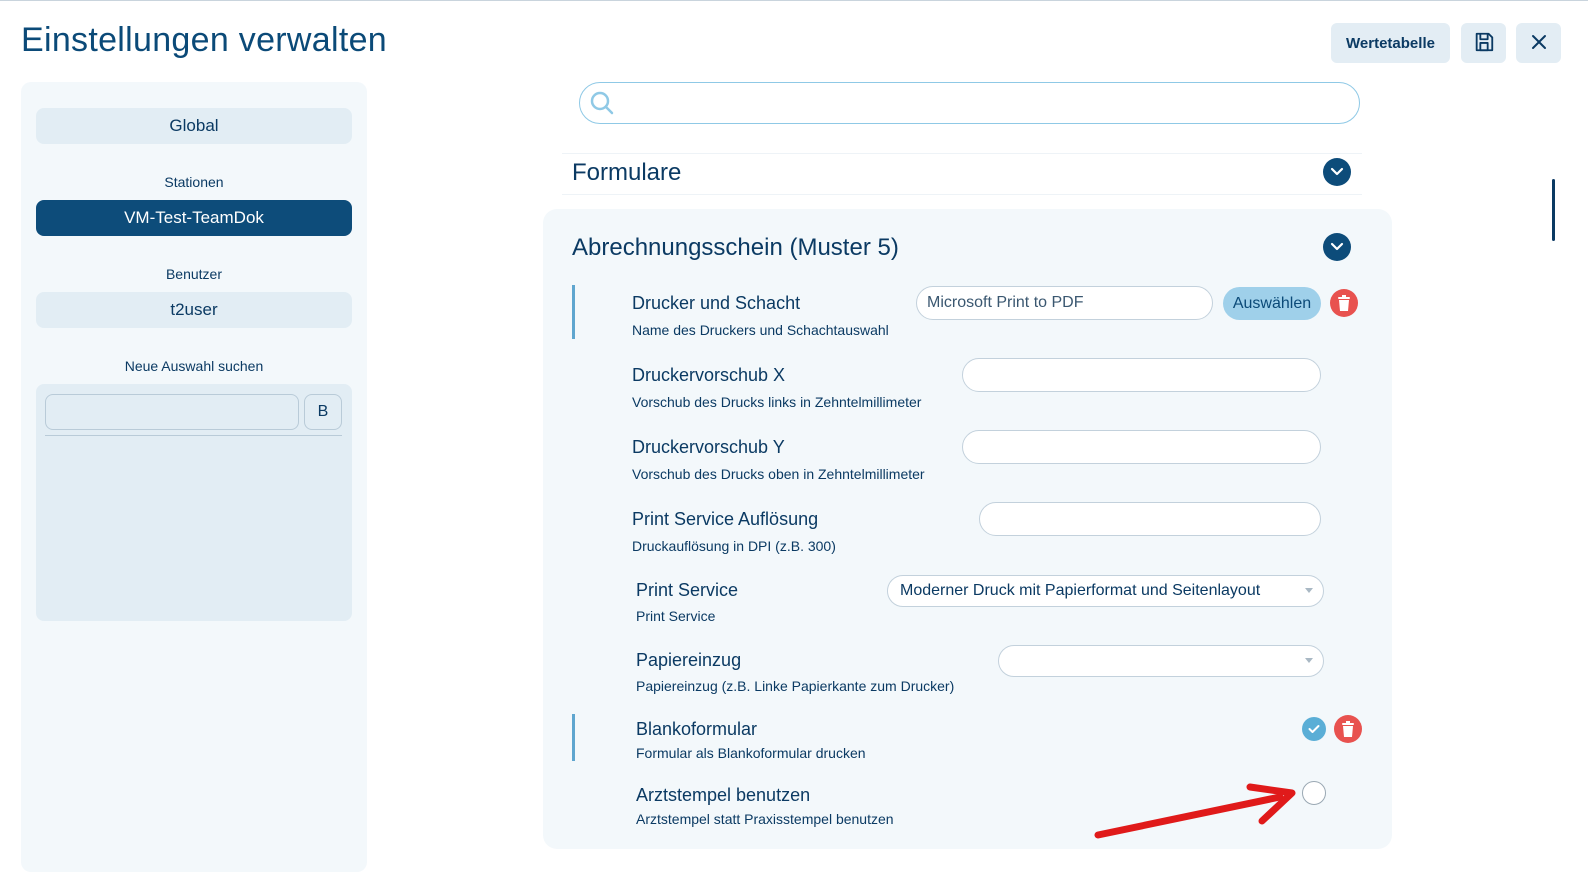 This screenshot has height=872, width=1588. Describe the element at coordinates (1141, 375) in the screenshot. I see `druckervorschub-x-input` at that location.